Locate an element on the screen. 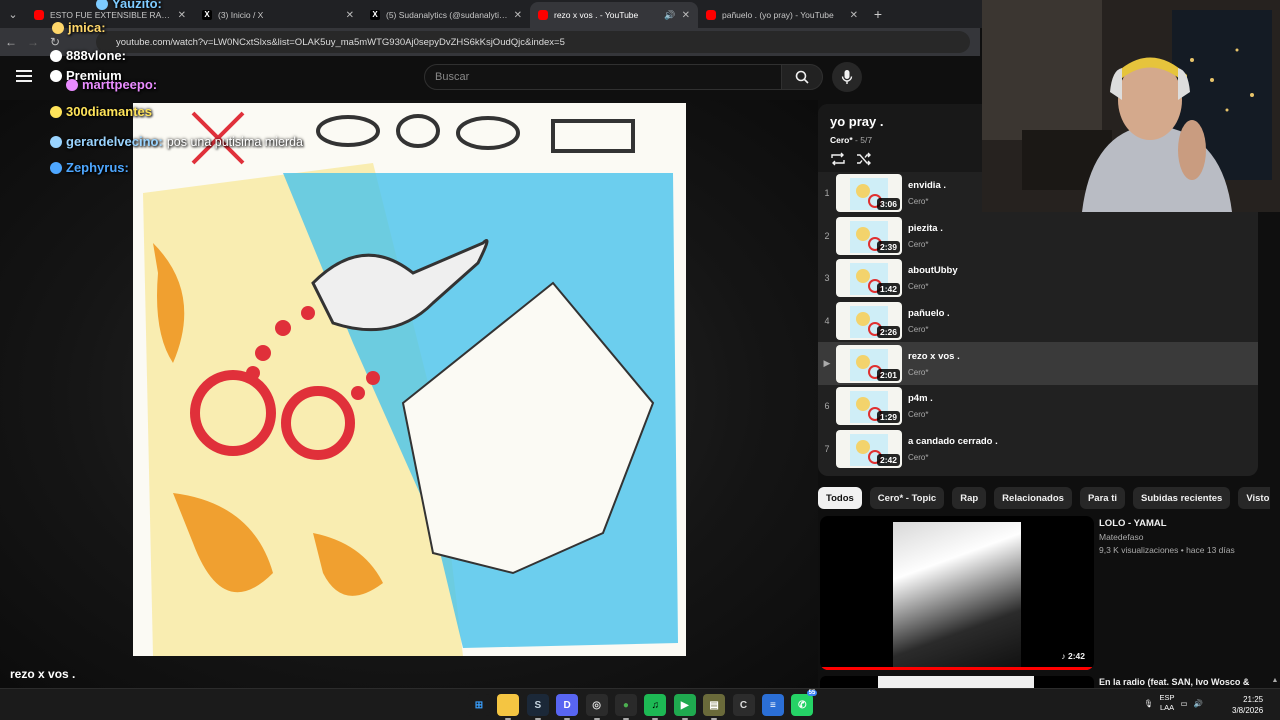  filter-chip: Rap is located at coordinates (969, 498).